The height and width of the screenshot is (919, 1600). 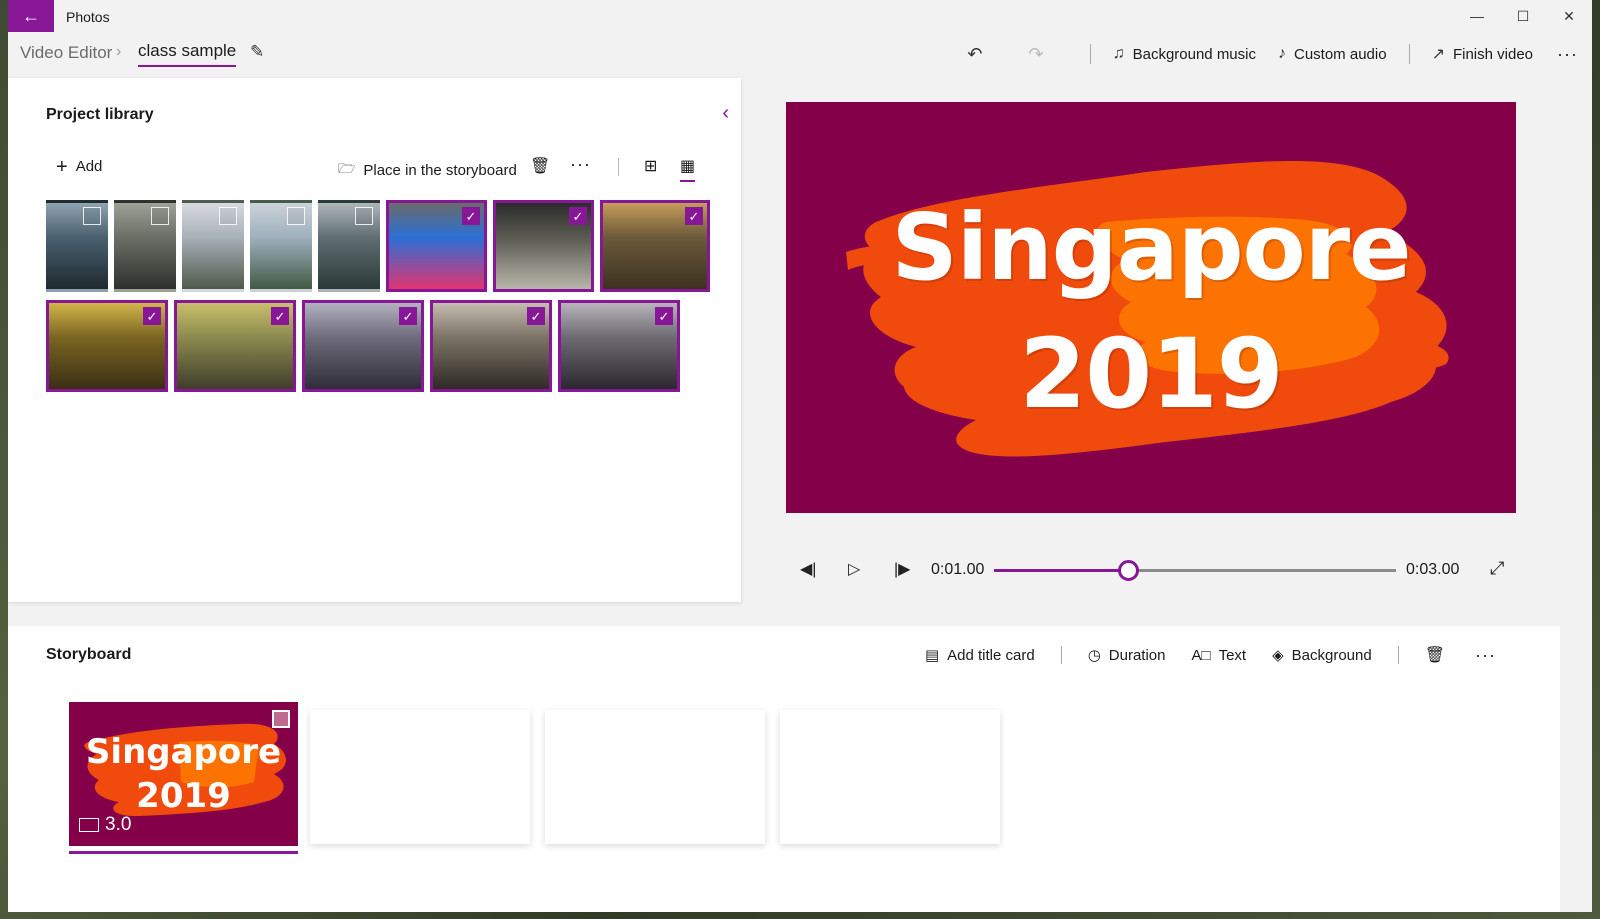 I want to click on place-in-storyboard-button: 🗁 Place in the storyboard, so click(x=427, y=170).